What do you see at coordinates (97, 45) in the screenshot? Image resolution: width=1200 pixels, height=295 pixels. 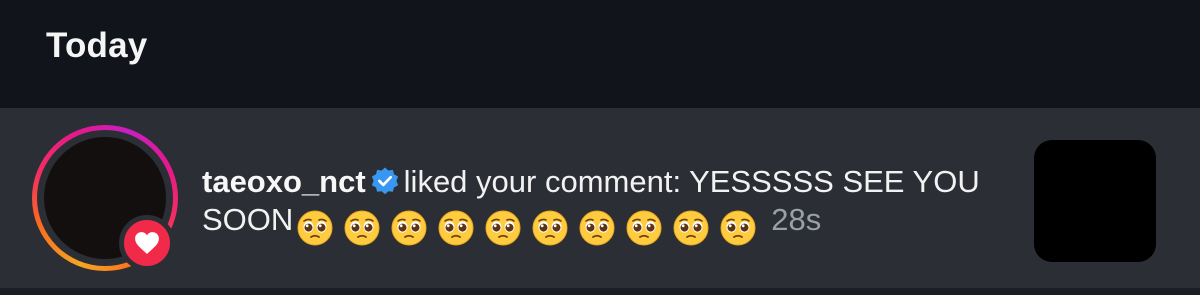 I see `section-title: Today` at bounding box center [97, 45].